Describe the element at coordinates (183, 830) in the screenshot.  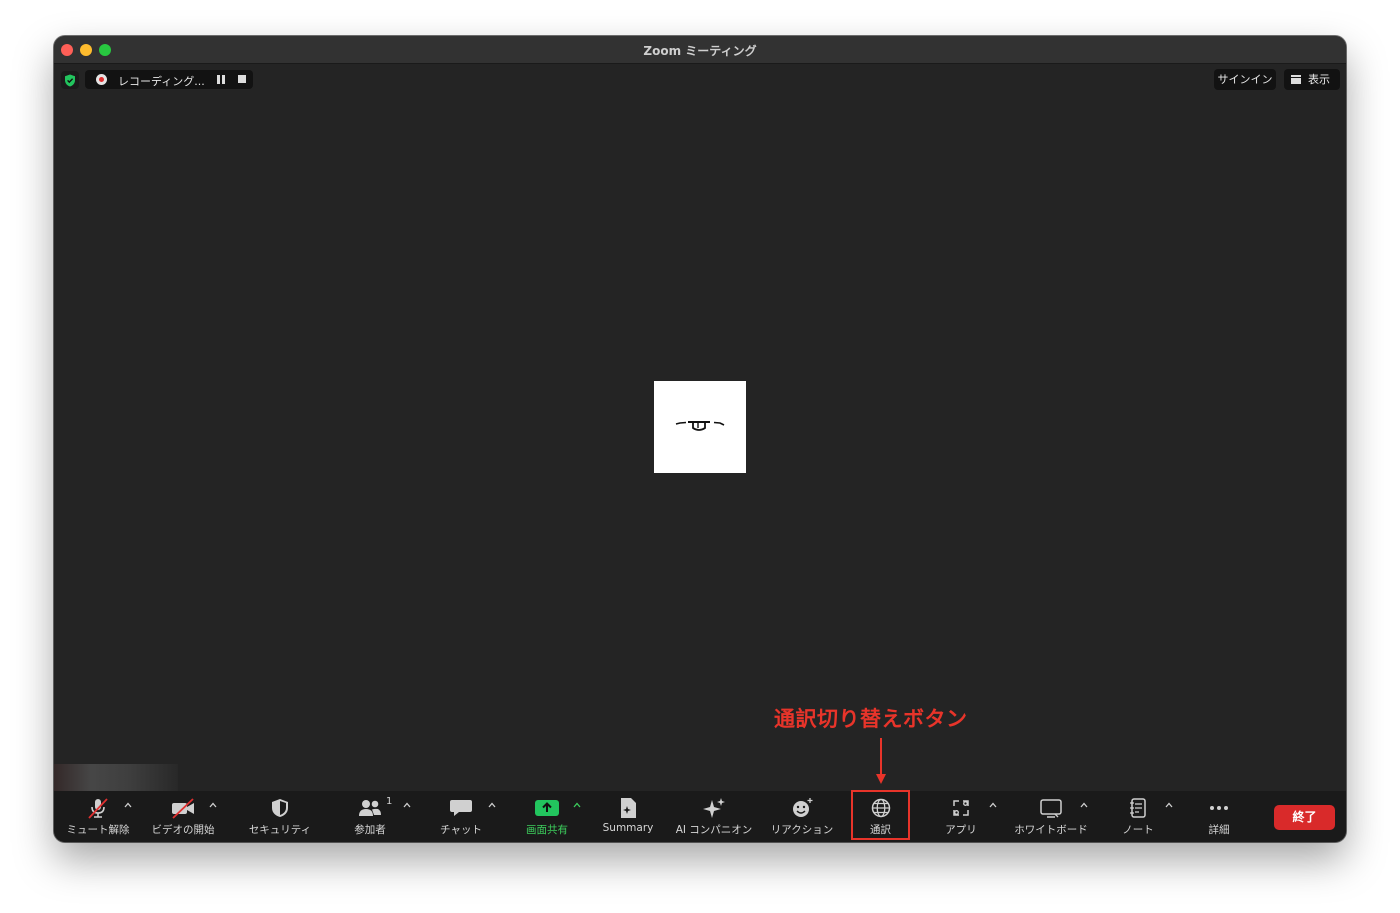
I see `start-video-label: ビデオの開始` at that location.